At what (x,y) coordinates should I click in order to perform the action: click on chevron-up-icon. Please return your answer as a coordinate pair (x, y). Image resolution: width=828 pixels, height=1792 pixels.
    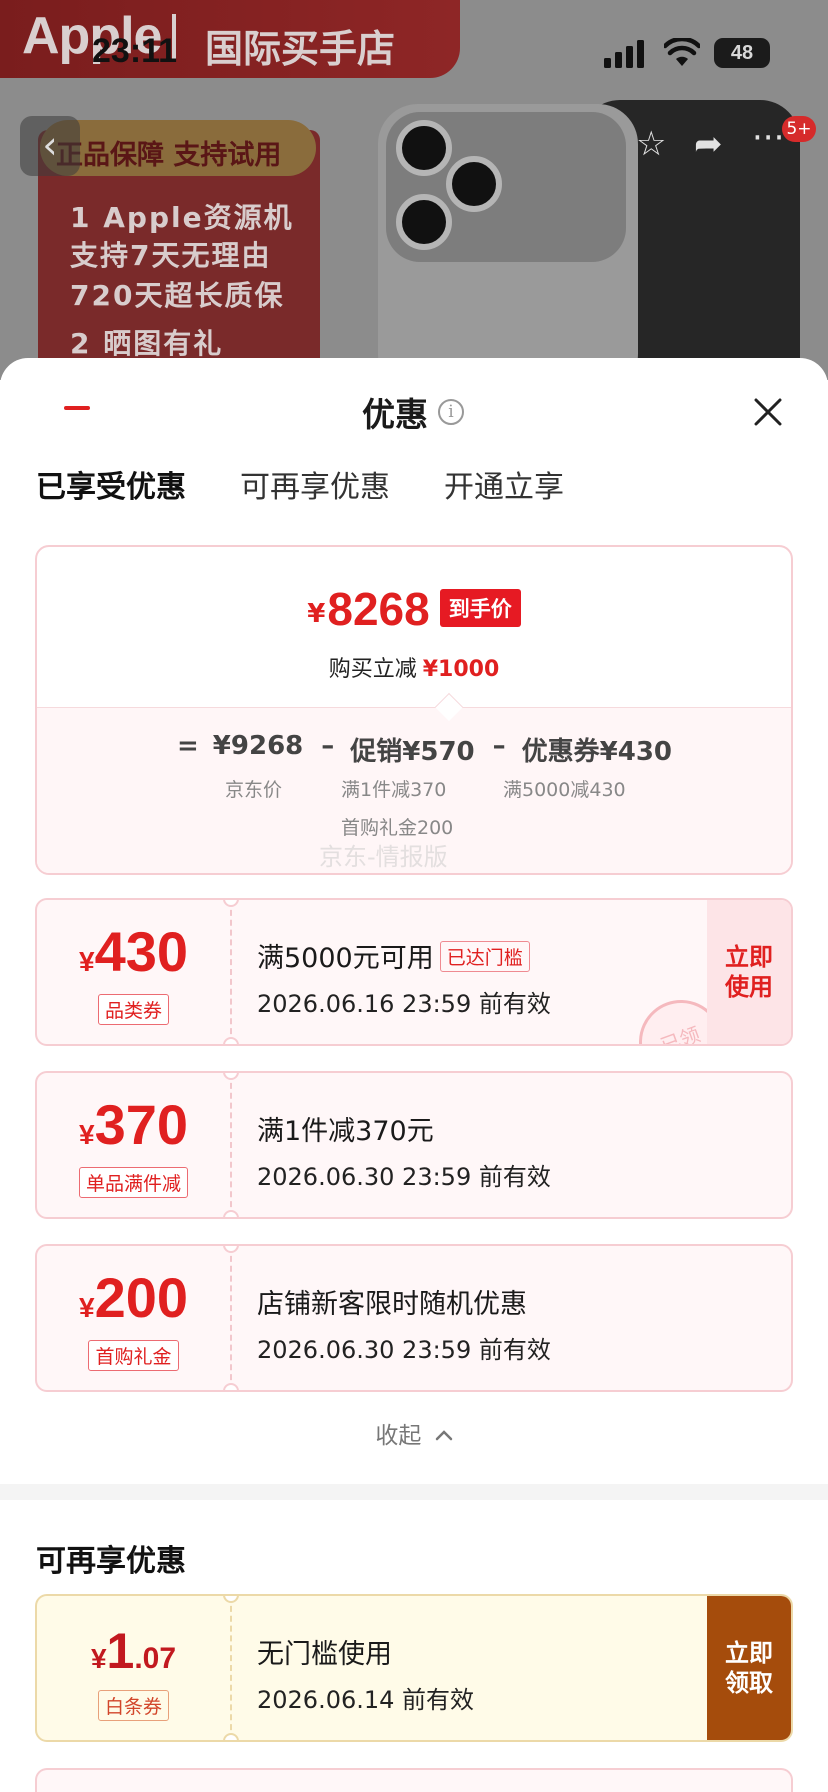
    Looking at the image, I should click on (443, 1435).